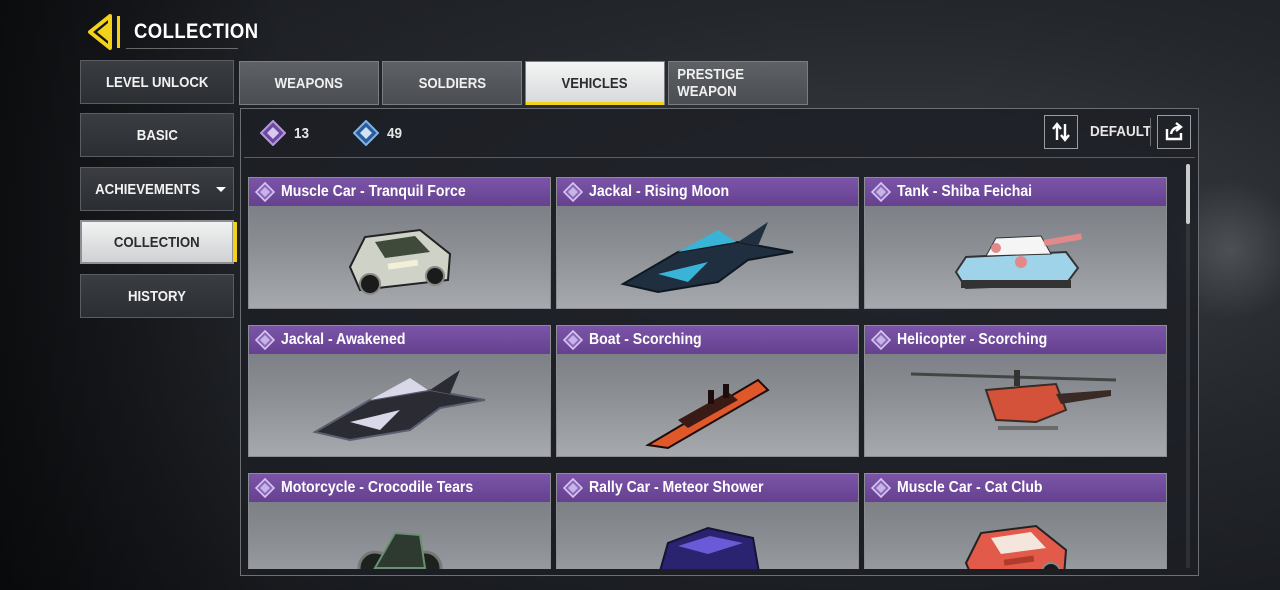 Image resolution: width=1280 pixels, height=590 pixels. Describe the element at coordinates (148, 189) in the screenshot. I see `sidebar-item-label: ACHIEVEMENTS` at that location.